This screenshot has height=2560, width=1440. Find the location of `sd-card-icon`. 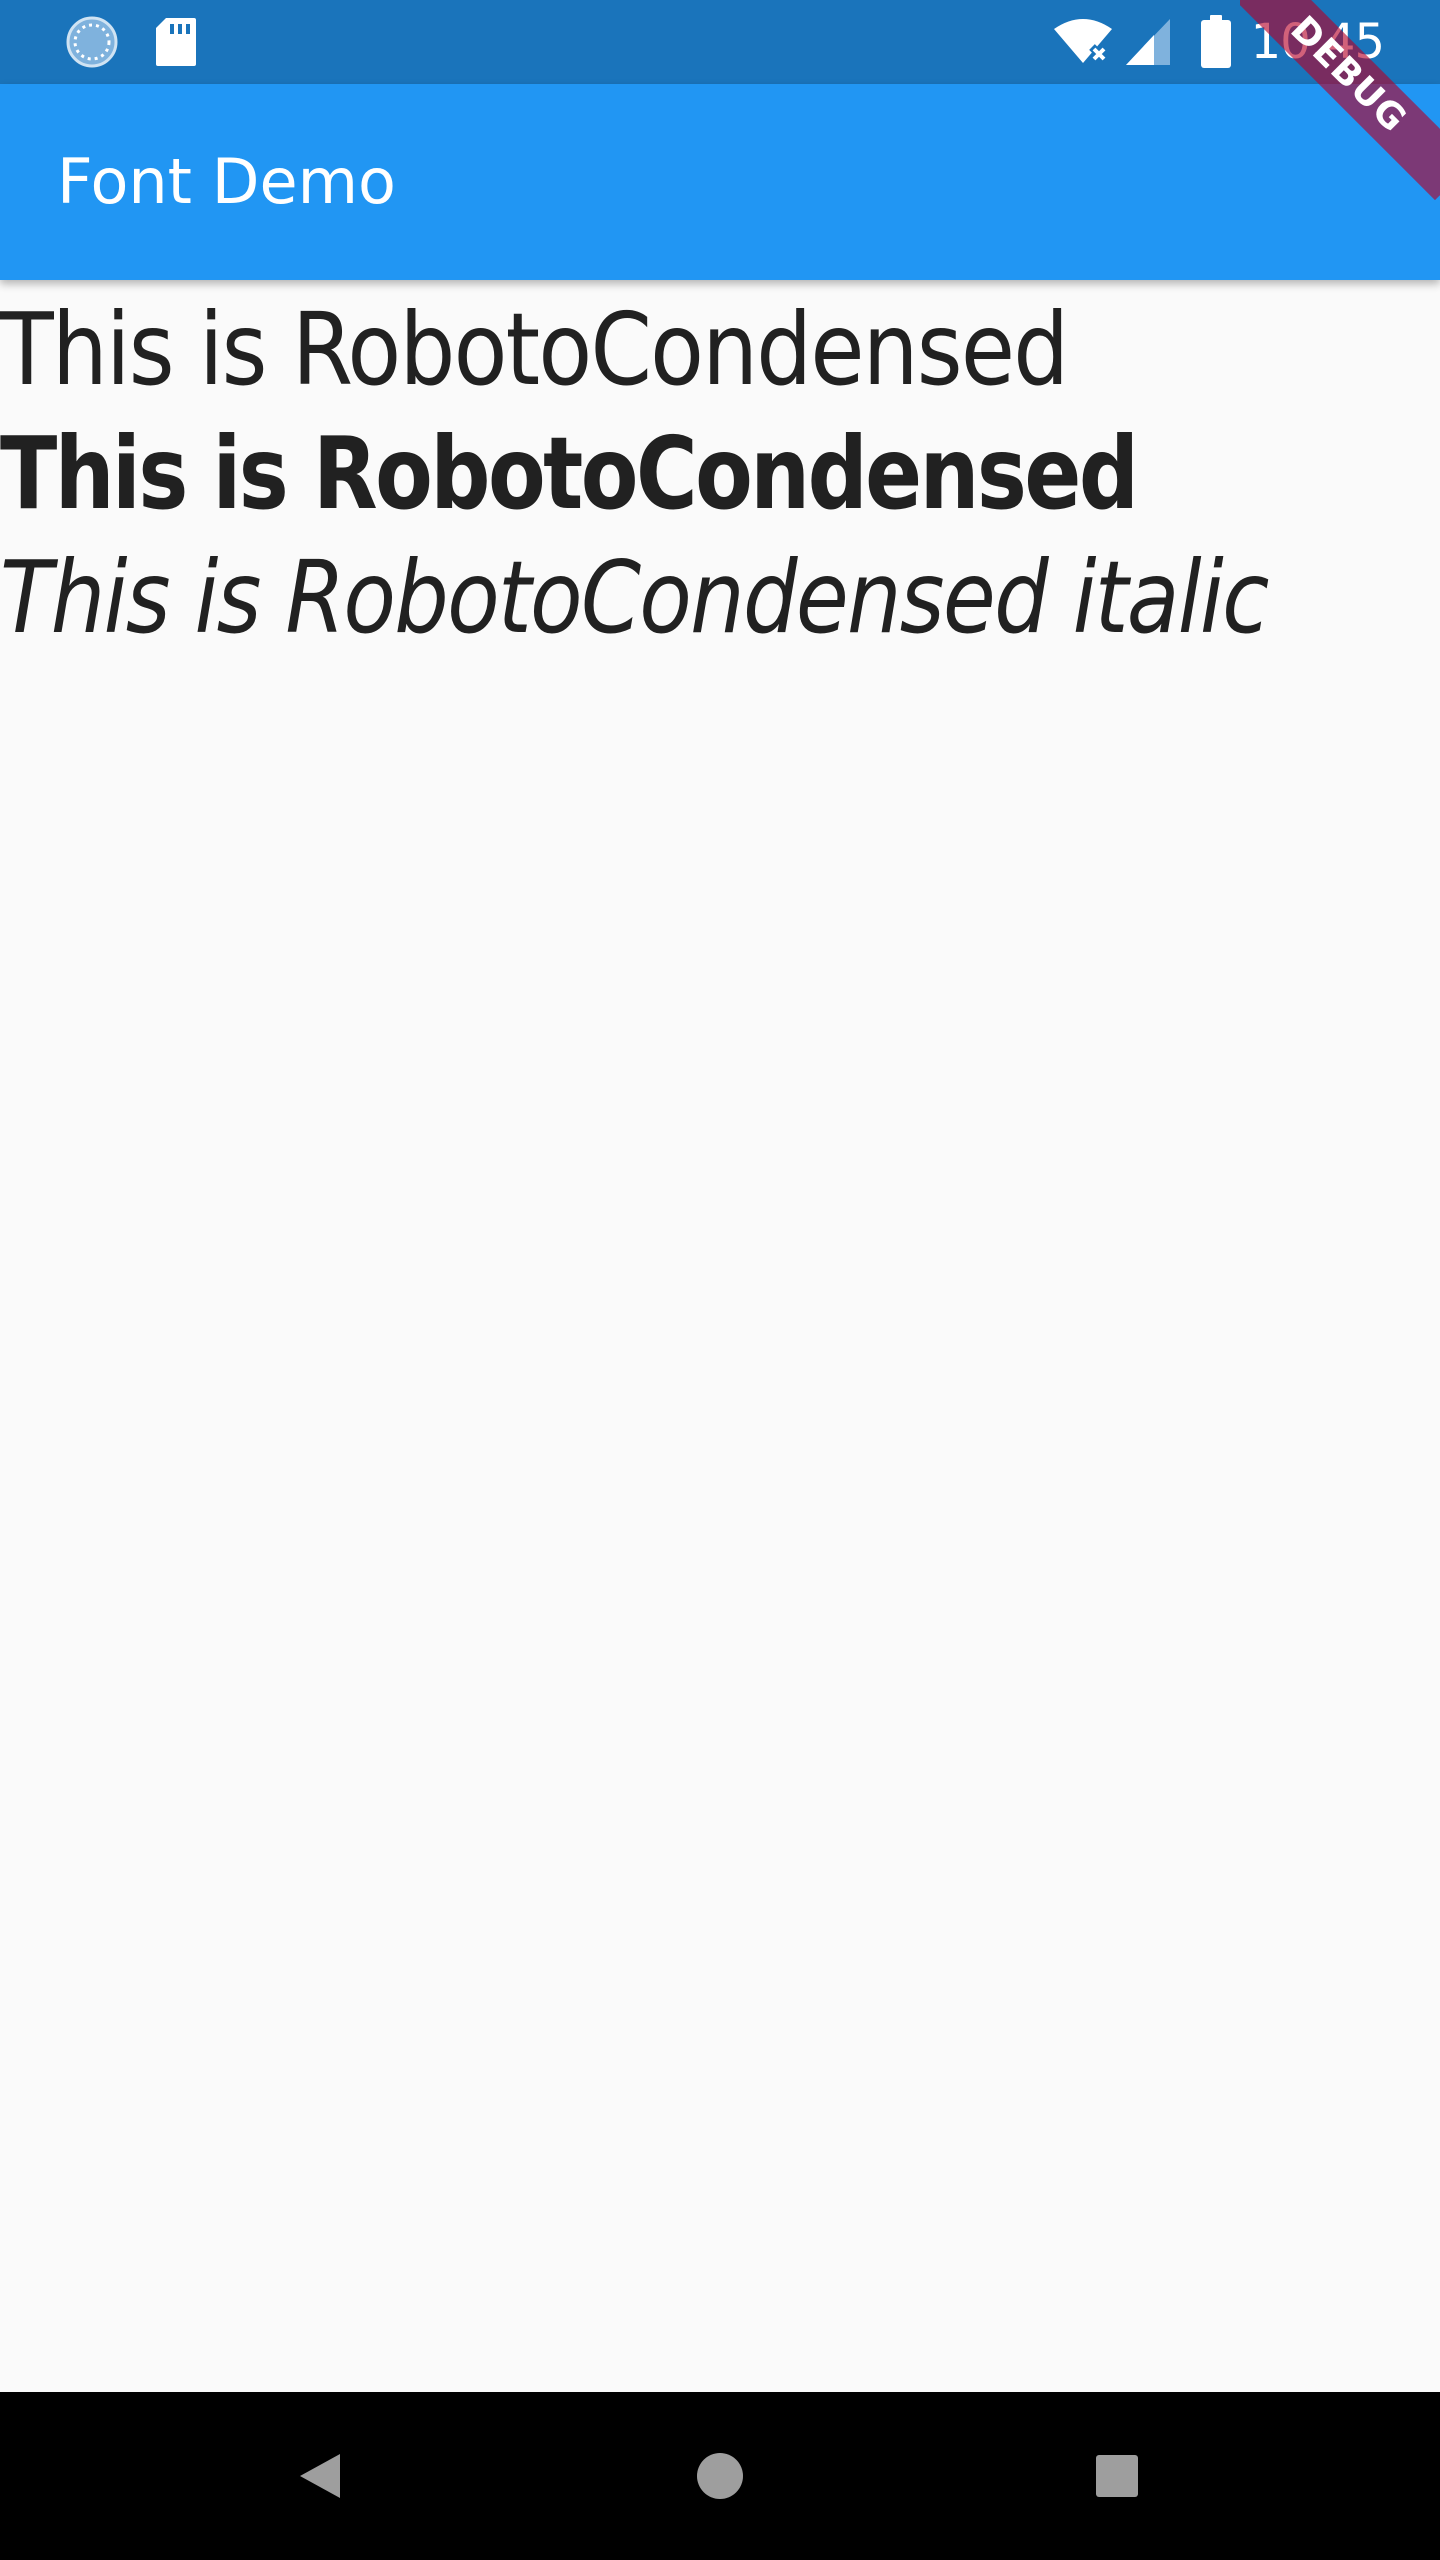

sd-card-icon is located at coordinates (176, 42).